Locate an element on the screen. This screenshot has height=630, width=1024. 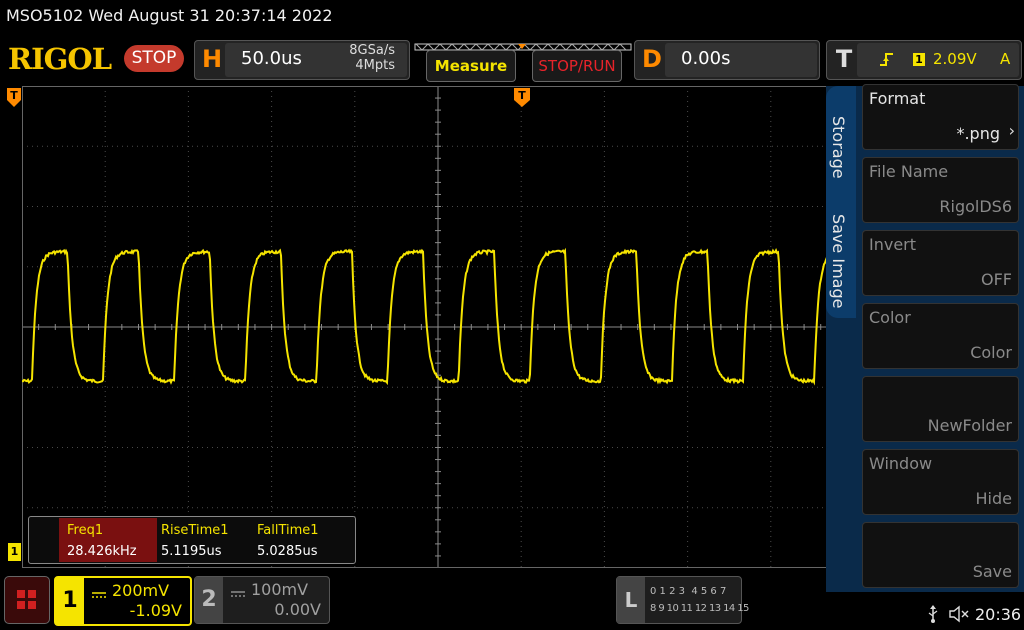
trigger-mode: A is located at coordinates (1005, 59).